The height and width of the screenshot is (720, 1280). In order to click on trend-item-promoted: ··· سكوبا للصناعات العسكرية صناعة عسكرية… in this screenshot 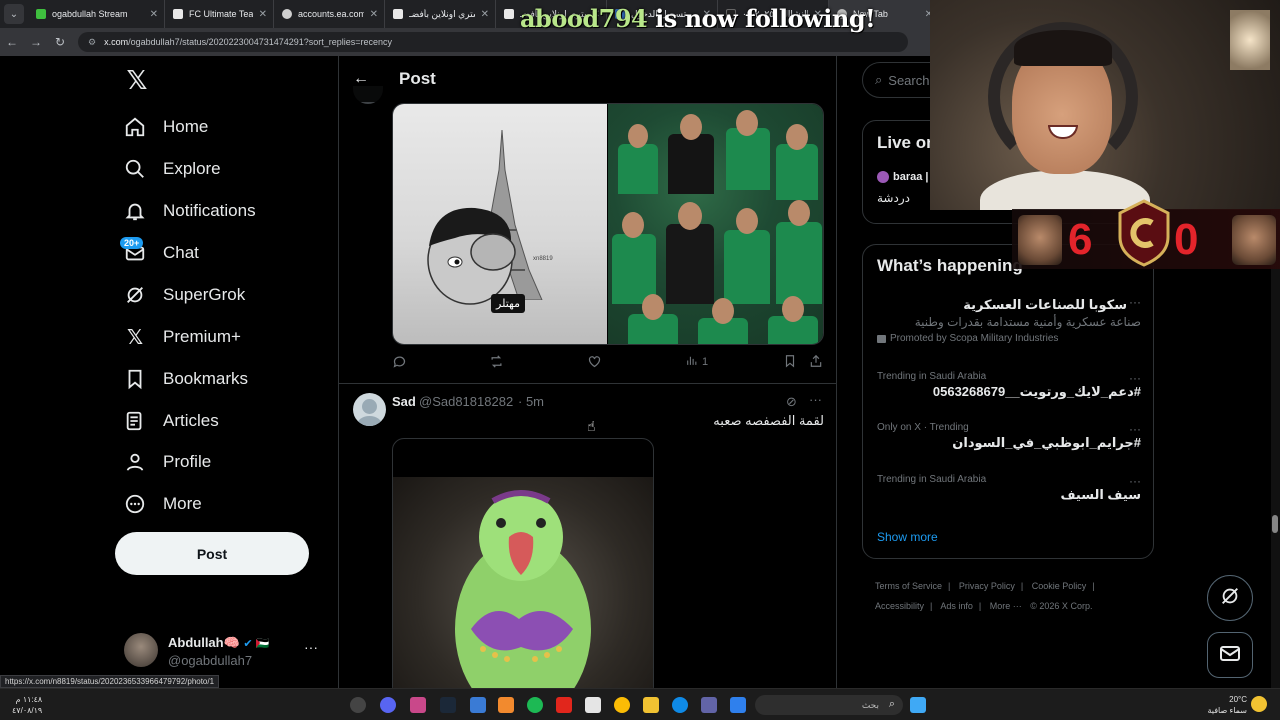, I will do `click(1009, 319)`.